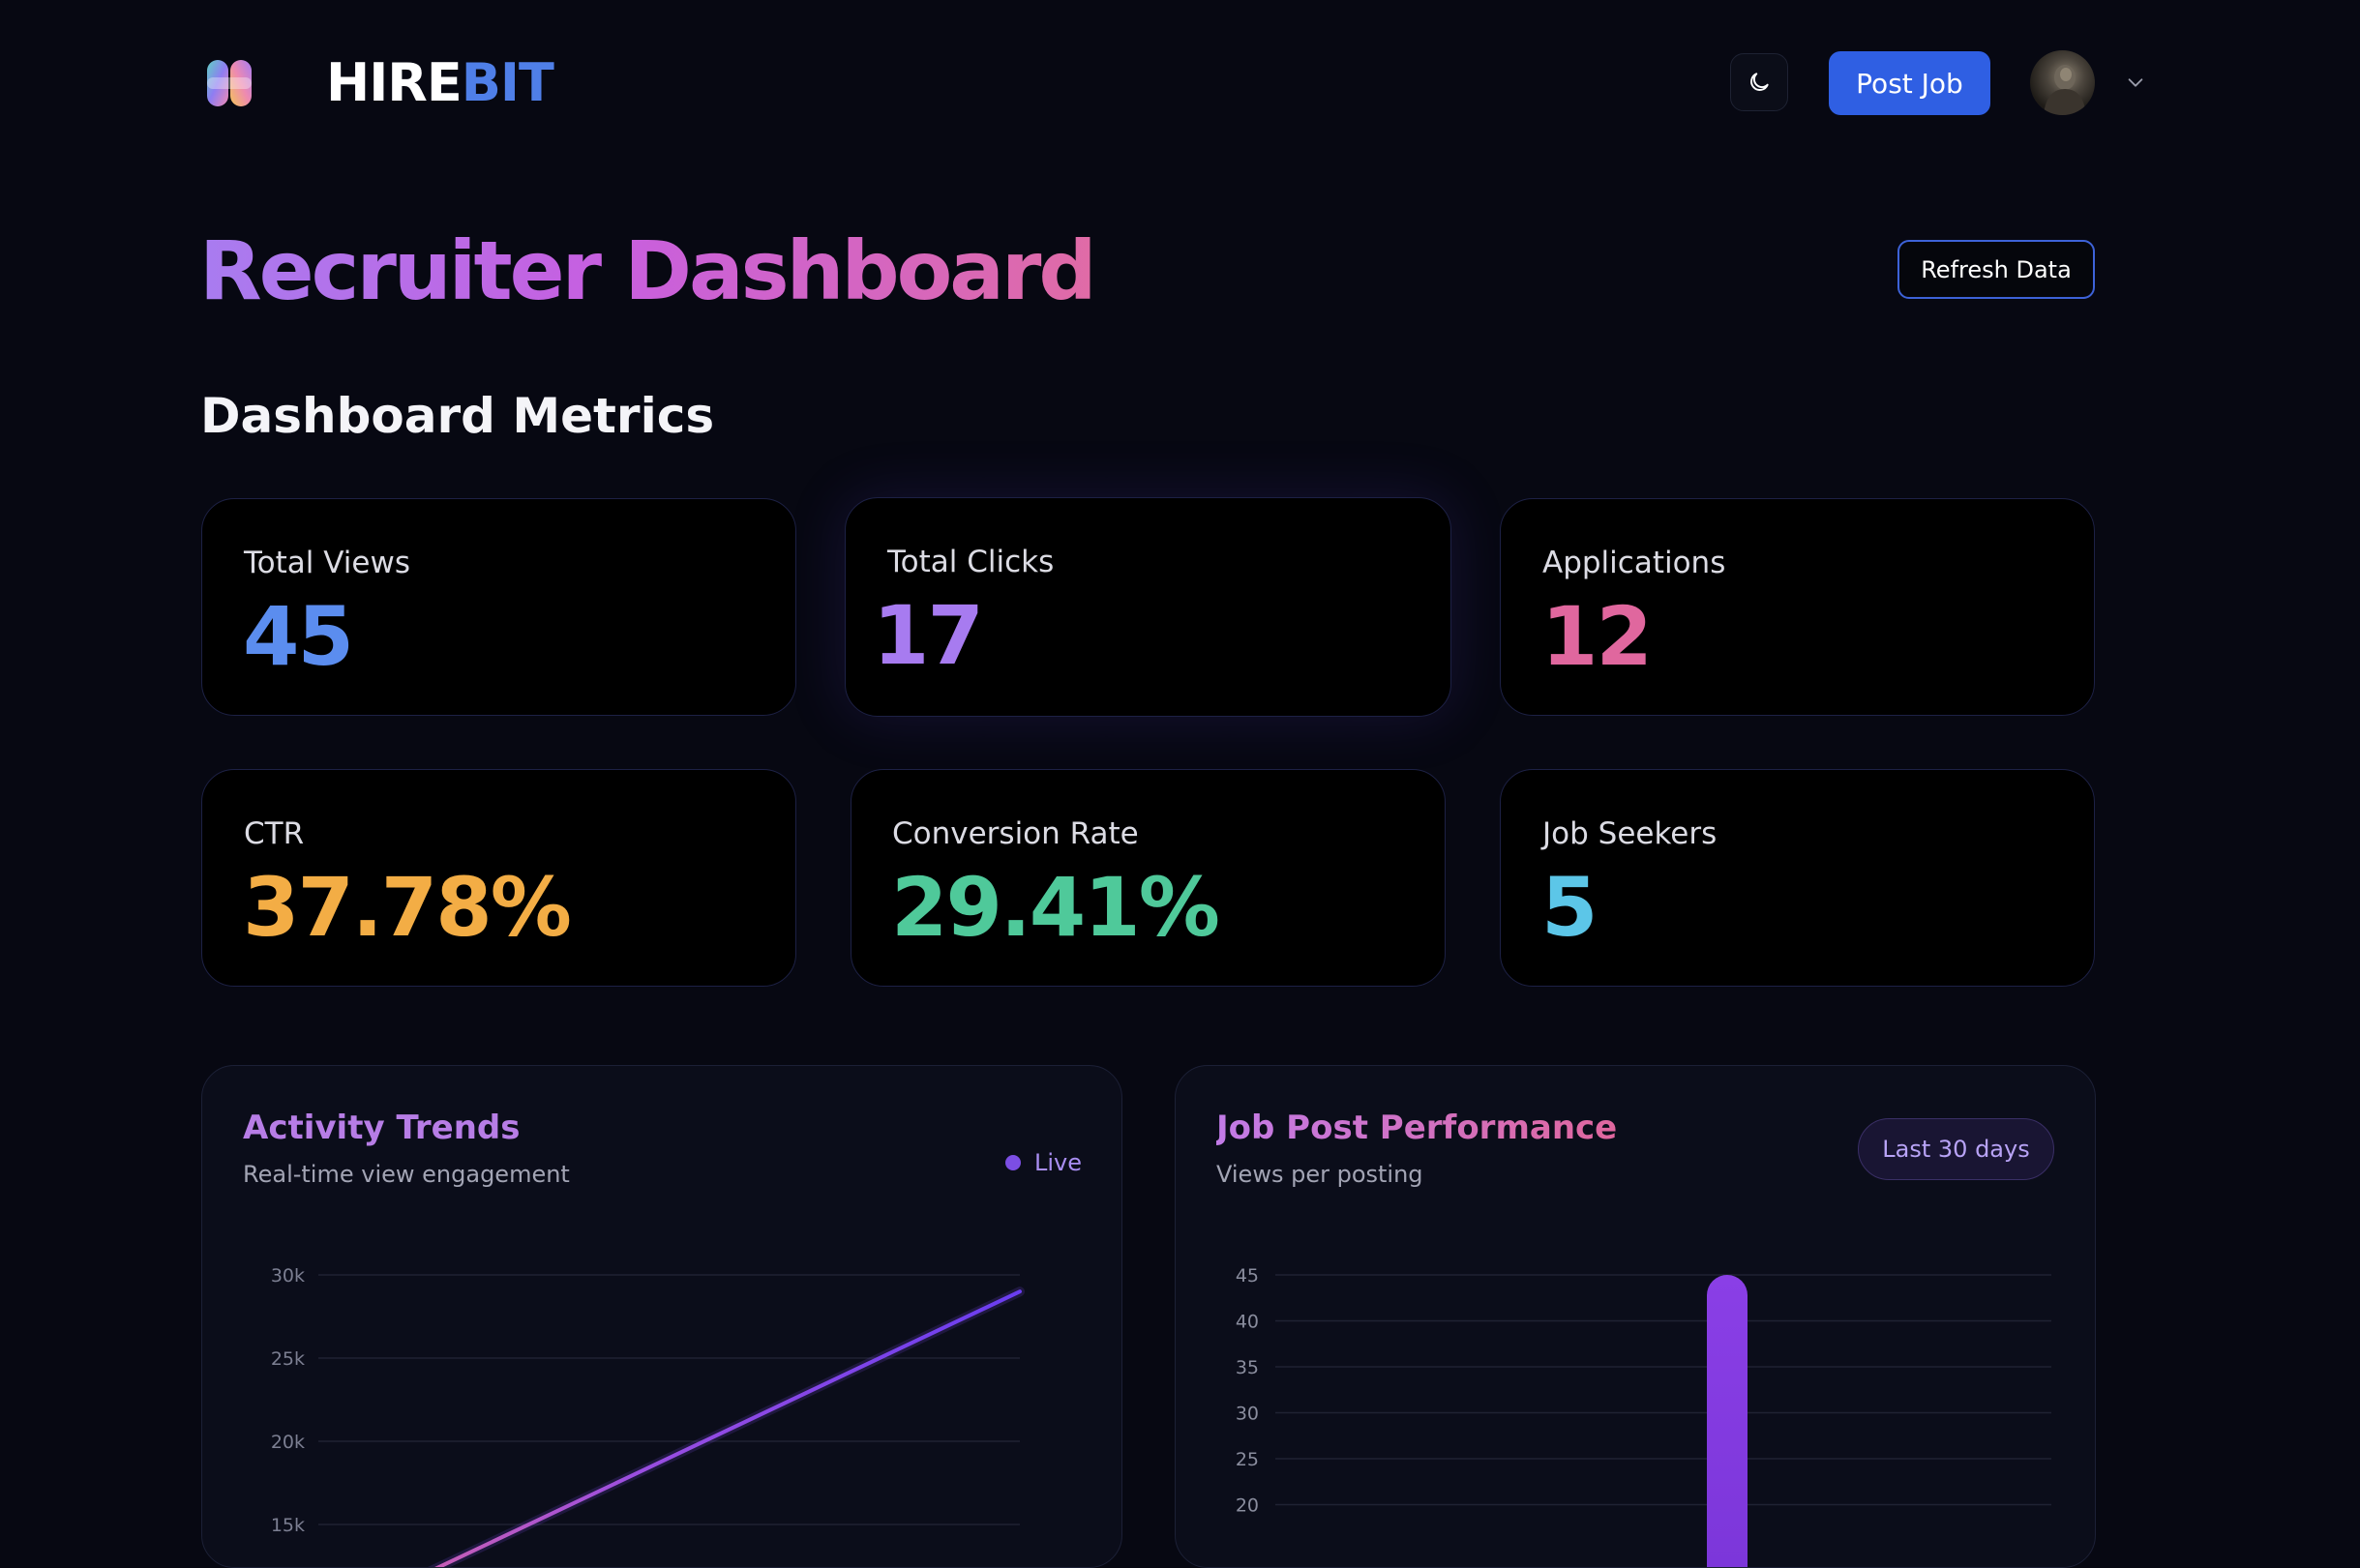  I want to click on metric-label: Conversion Rate, so click(1015, 834).